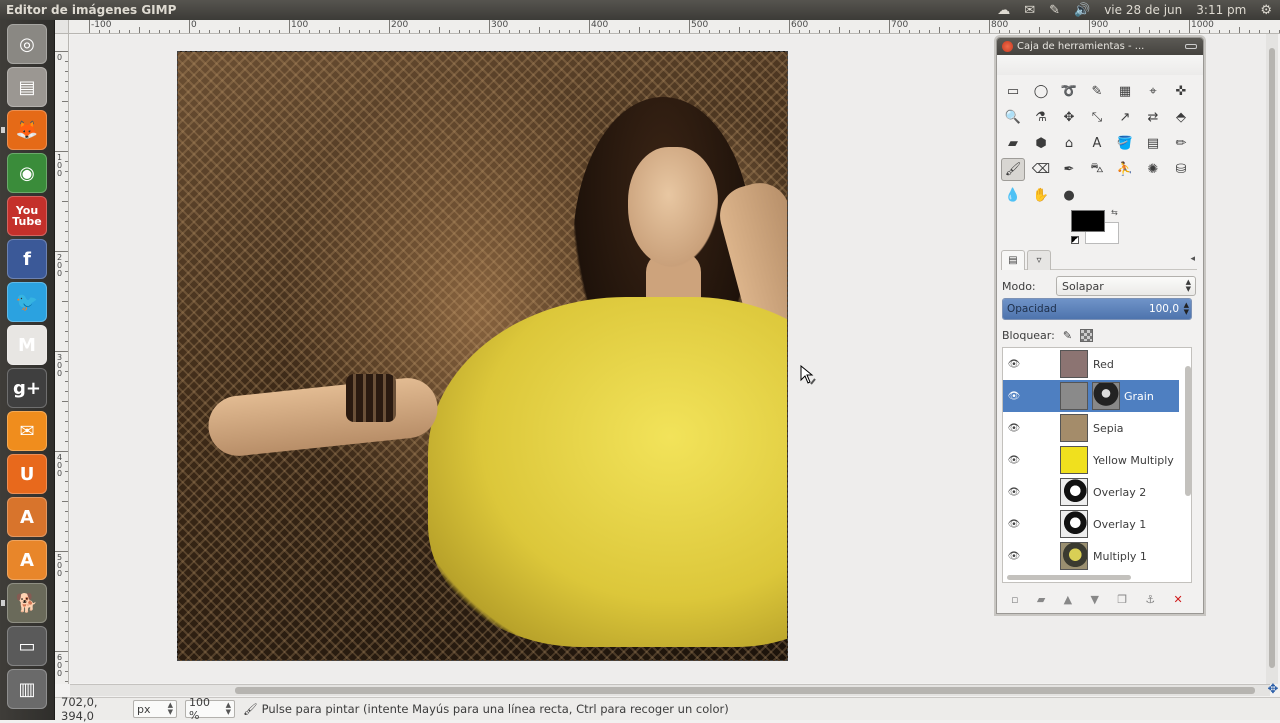 Image resolution: width=1280 pixels, height=723 pixels. Describe the element at coordinates (1069, 91) in the screenshot. I see `tool-button-2-icon: ➰` at that location.